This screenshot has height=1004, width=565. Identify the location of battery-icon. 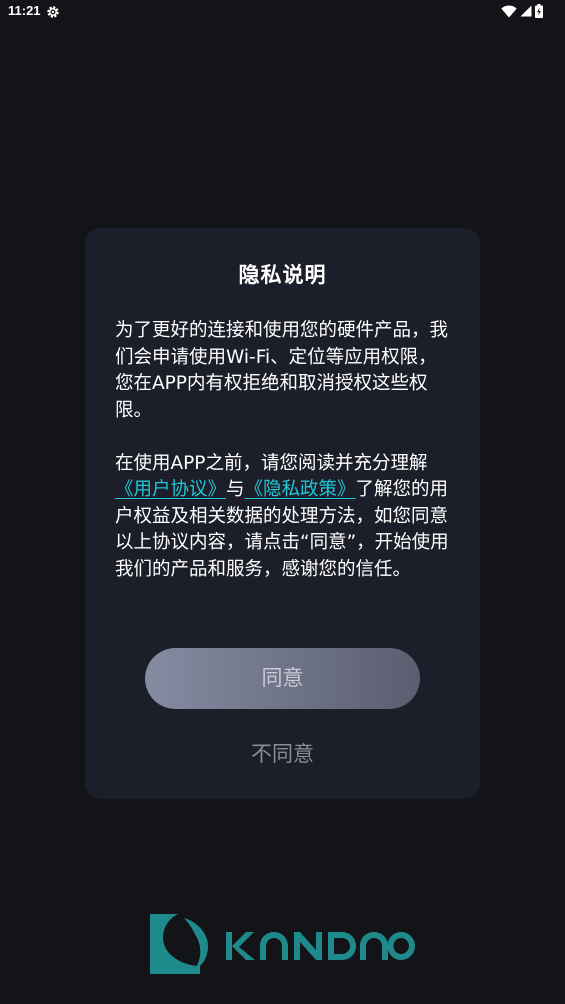
(539, 11).